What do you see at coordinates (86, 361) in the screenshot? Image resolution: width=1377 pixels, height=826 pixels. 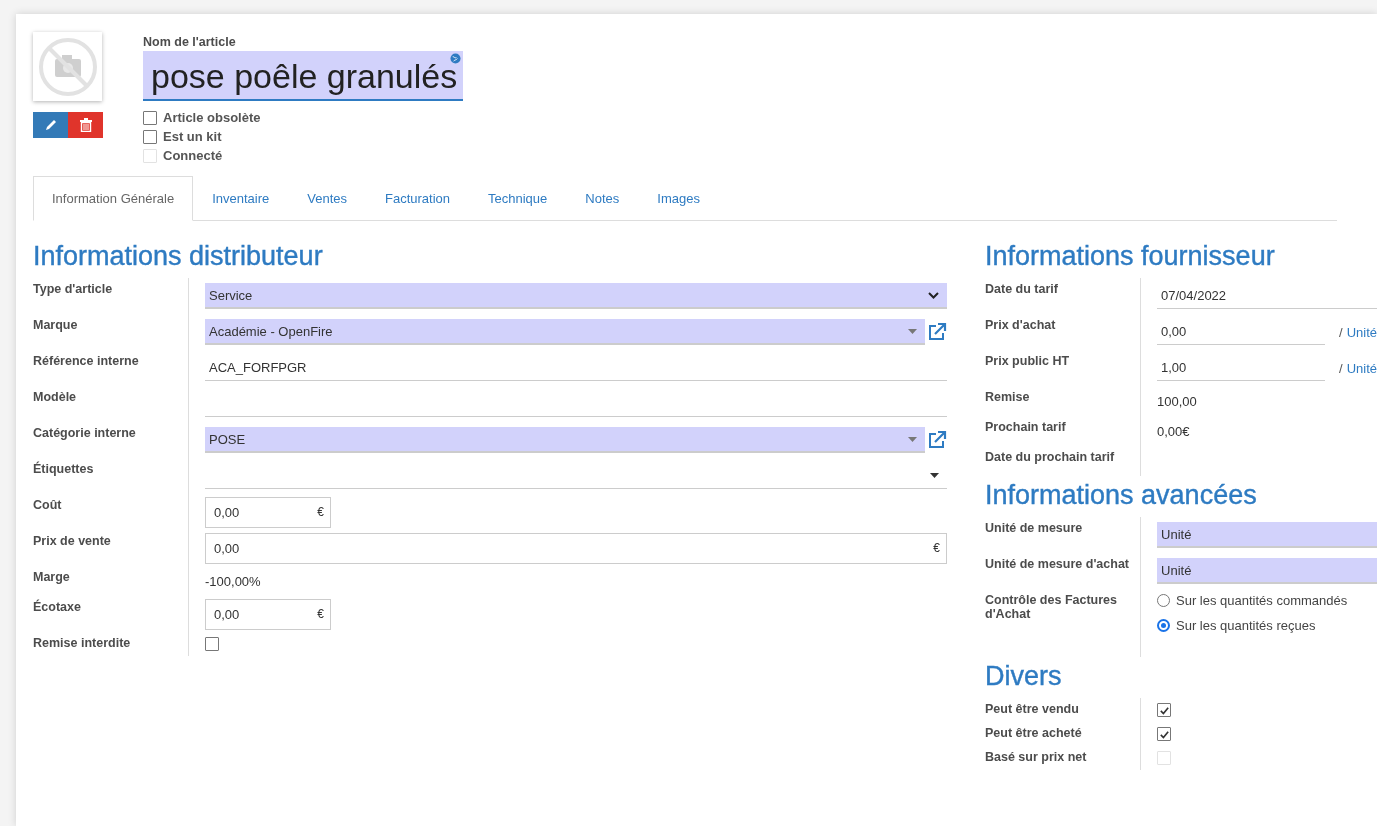 I see `field-label: Référence interne` at bounding box center [86, 361].